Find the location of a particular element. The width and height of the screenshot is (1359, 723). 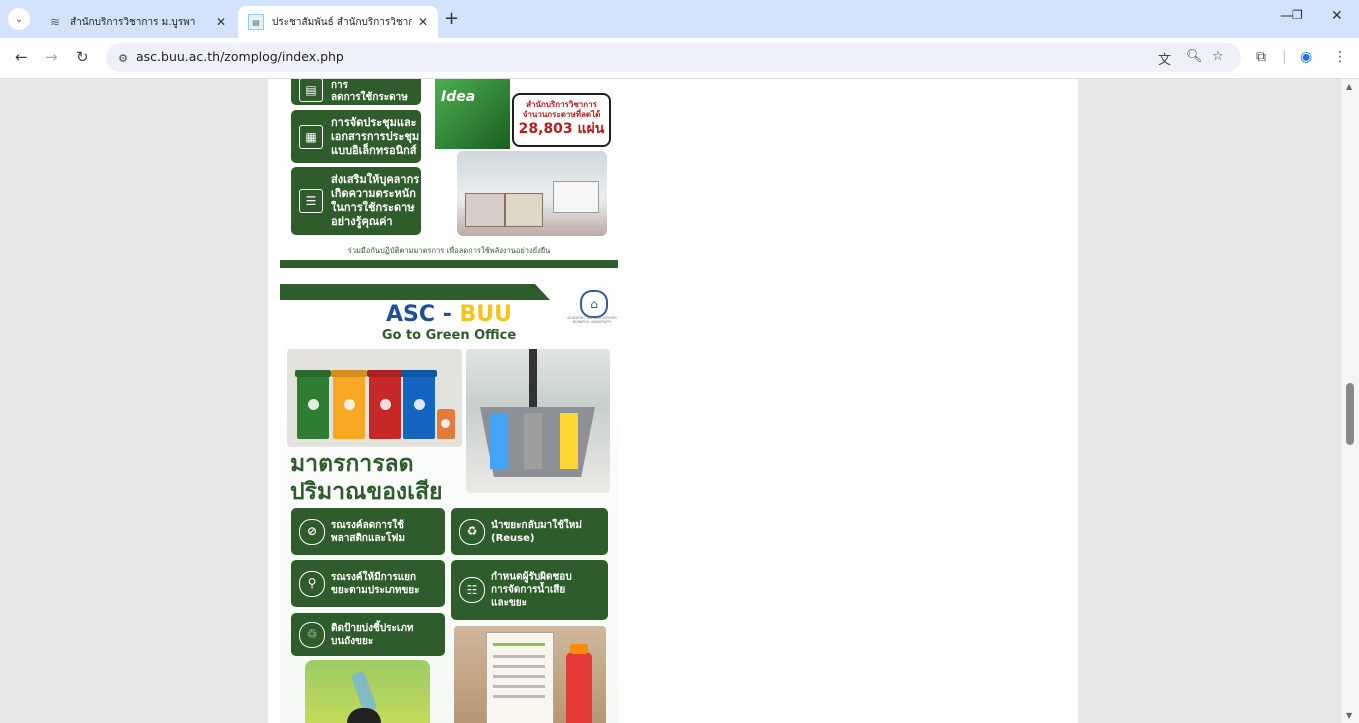

card-text: ติดป้ายบ่งชี้ประเภท บนถังขยะ is located at coordinates (372, 634).